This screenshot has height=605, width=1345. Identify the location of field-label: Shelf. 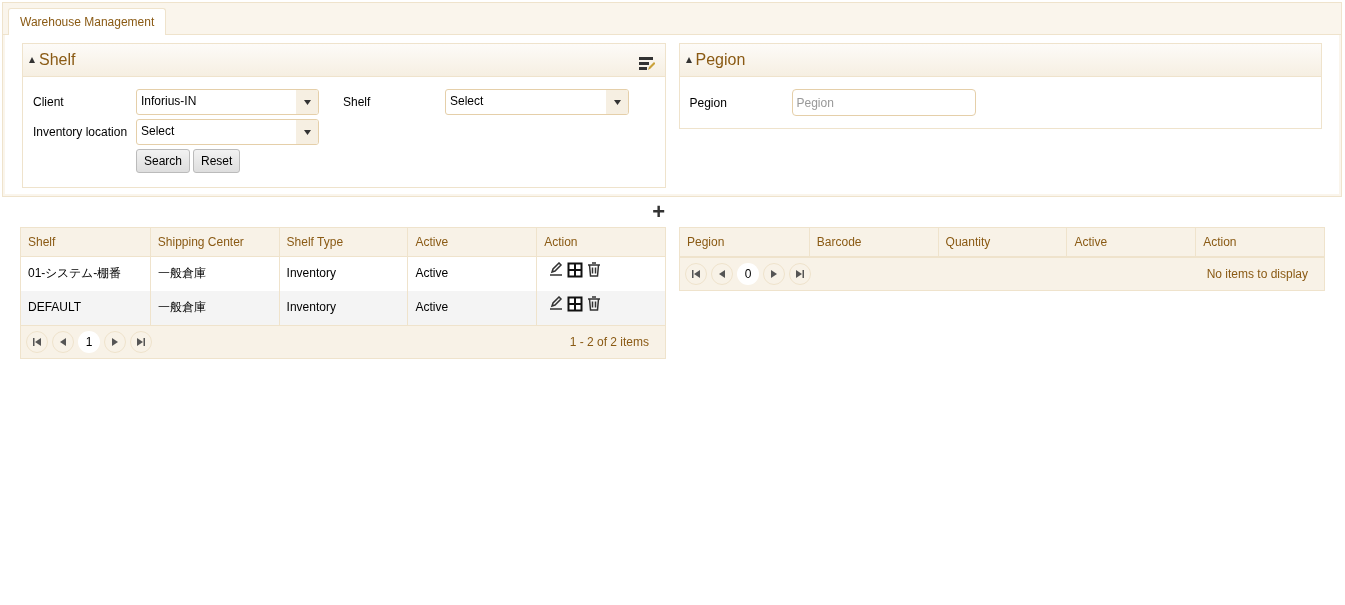
(357, 102).